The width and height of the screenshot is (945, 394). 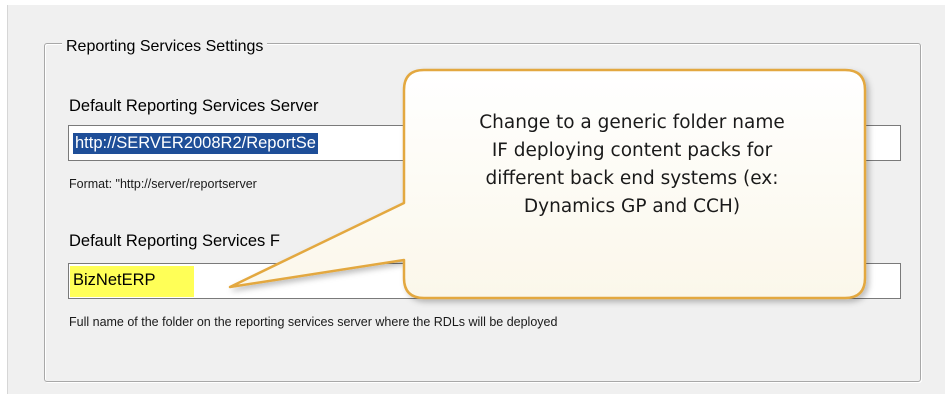 I want to click on folder-name-value: BizNetERP, so click(x=132, y=281).